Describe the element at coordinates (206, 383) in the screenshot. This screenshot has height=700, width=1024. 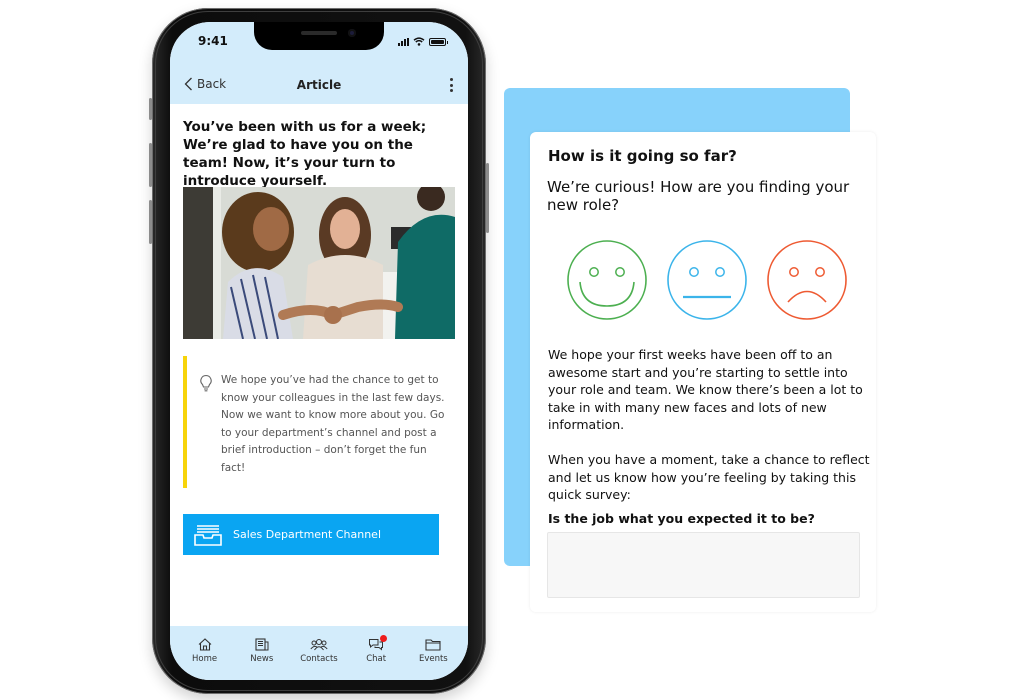
I see `lightbulb-icon` at that location.